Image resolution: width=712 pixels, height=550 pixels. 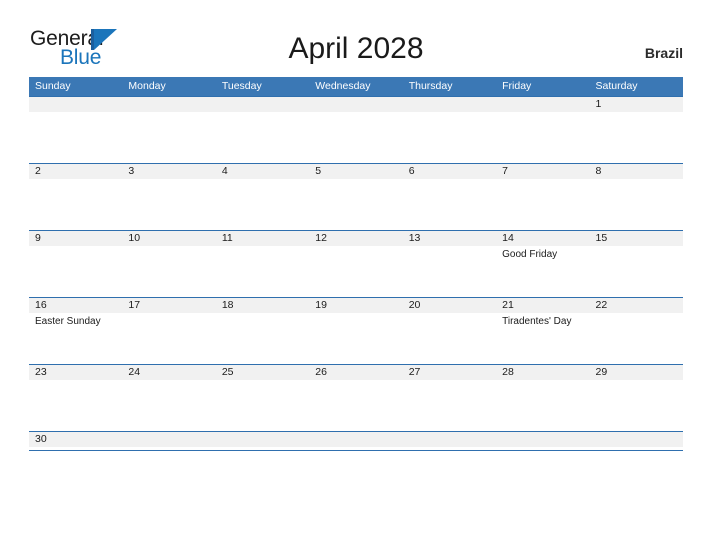 I want to click on day-number: 7, so click(x=505, y=171).